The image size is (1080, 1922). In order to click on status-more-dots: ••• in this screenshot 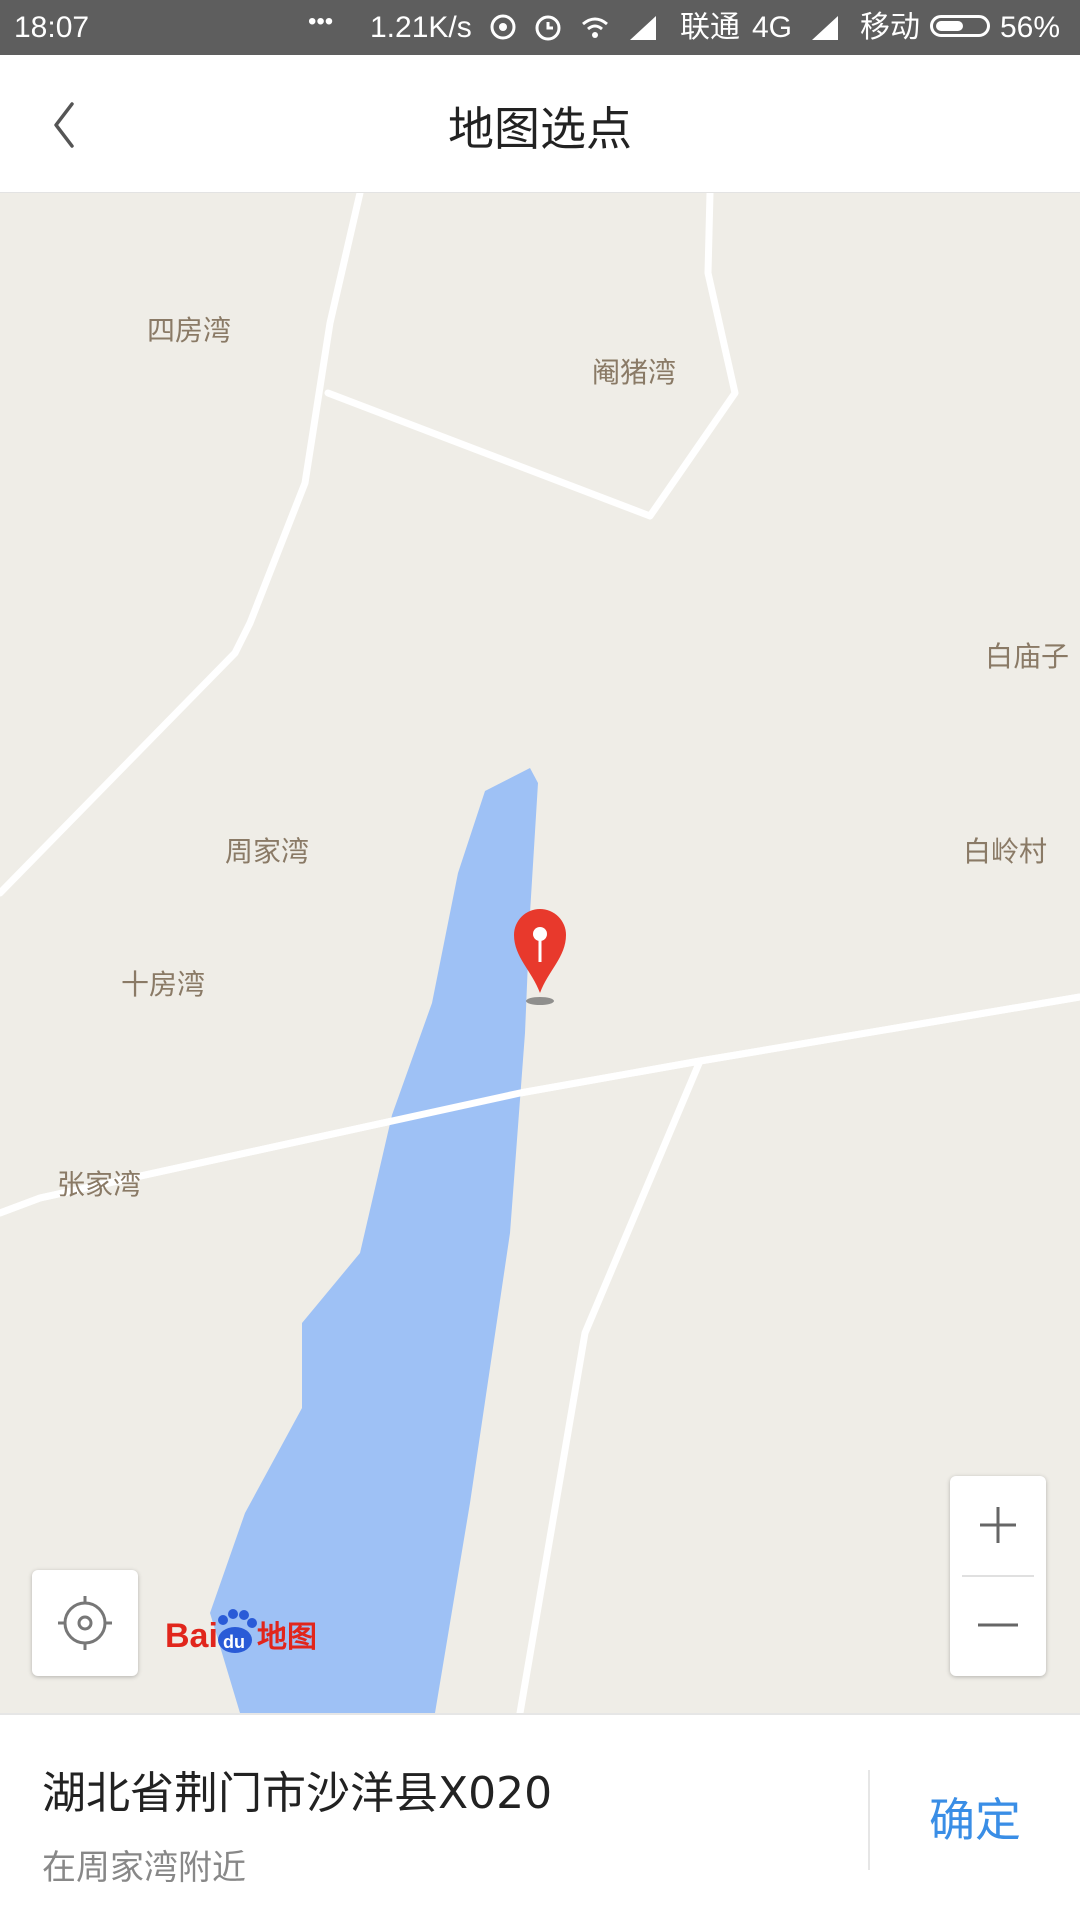, I will do `click(321, 21)`.